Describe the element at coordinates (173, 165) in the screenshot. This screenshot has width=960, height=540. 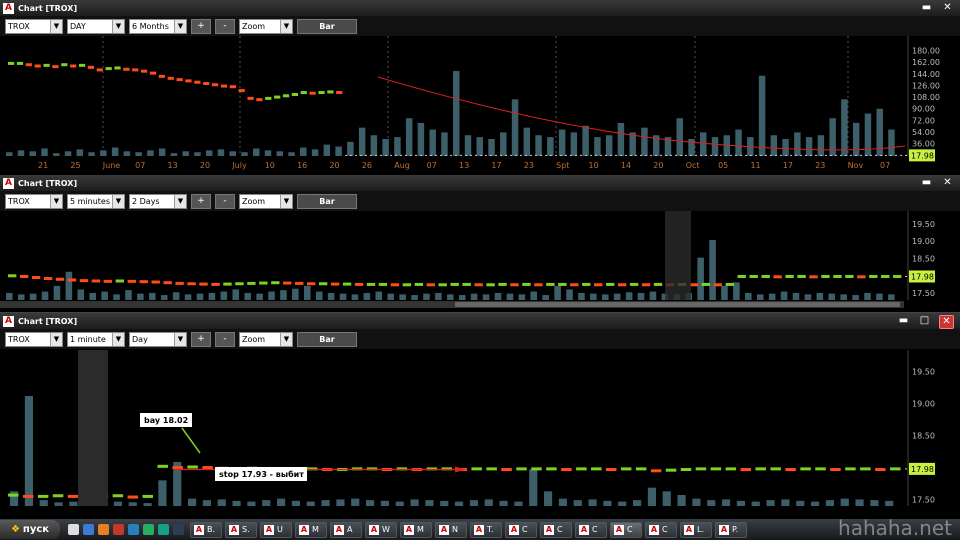
I see `date-tick-label: 13` at that location.